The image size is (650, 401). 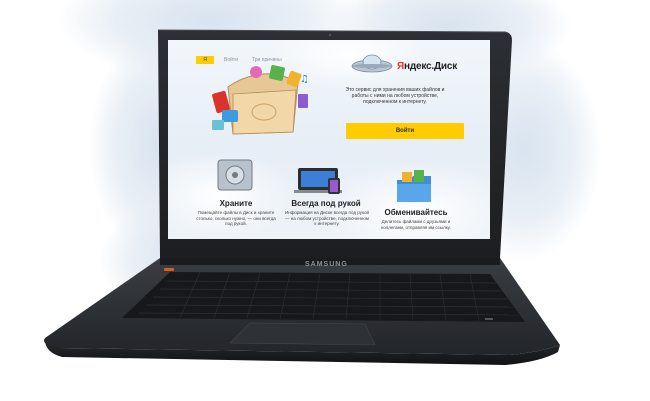 What do you see at coordinates (326, 203) in the screenshot?
I see `feature-title-always: Всегда под рукой` at bounding box center [326, 203].